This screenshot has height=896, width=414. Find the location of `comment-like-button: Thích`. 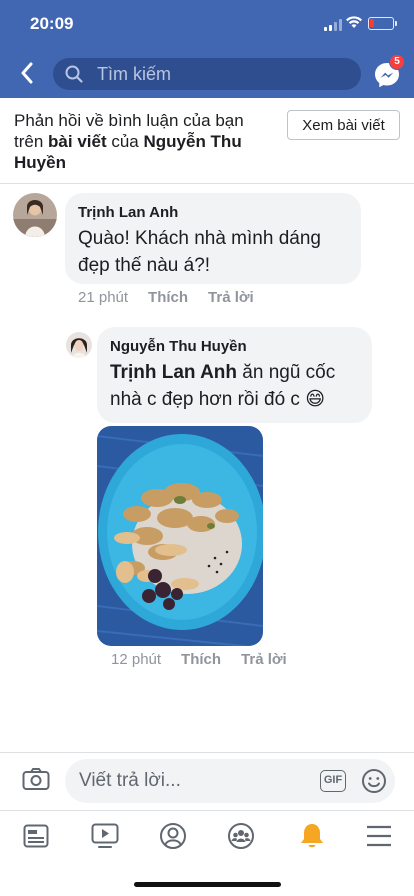

comment-like-button: Thích is located at coordinates (168, 297).